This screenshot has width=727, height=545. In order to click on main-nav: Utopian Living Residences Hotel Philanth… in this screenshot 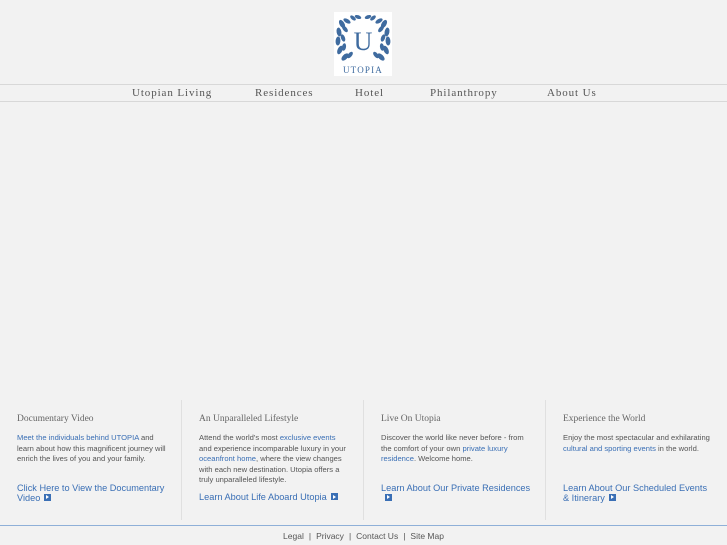, I will do `click(363, 93)`.